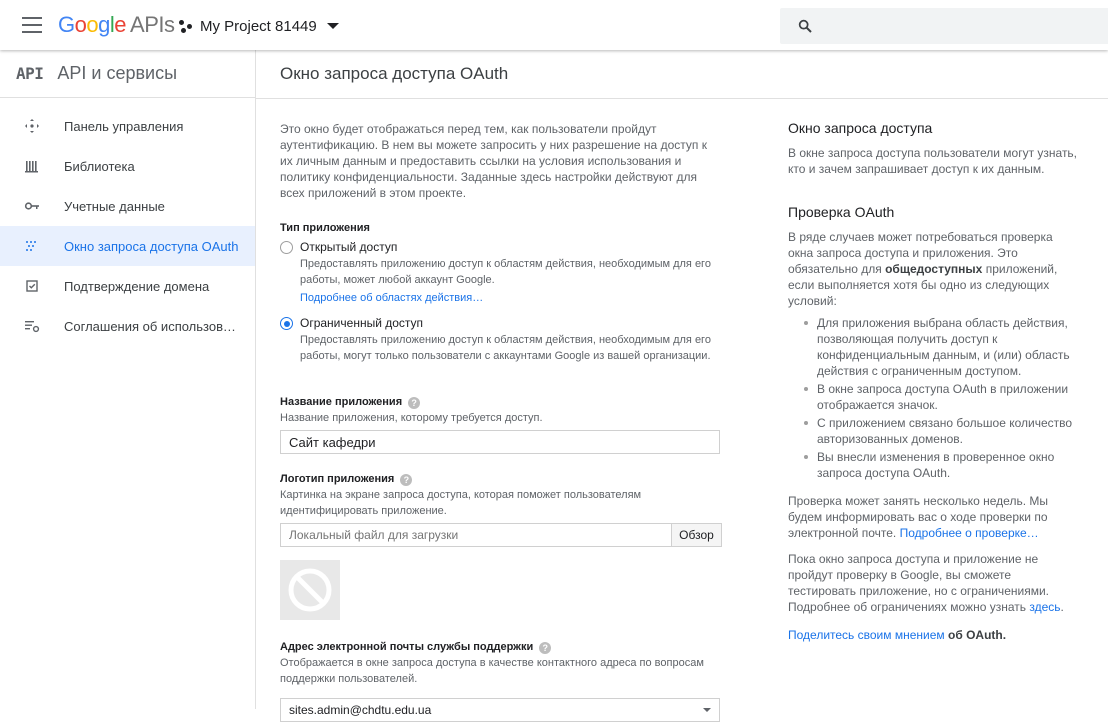 The width and height of the screenshot is (1108, 722). Describe the element at coordinates (1044, 607) in the screenshot. I see `limits-here-link: здесь` at that location.